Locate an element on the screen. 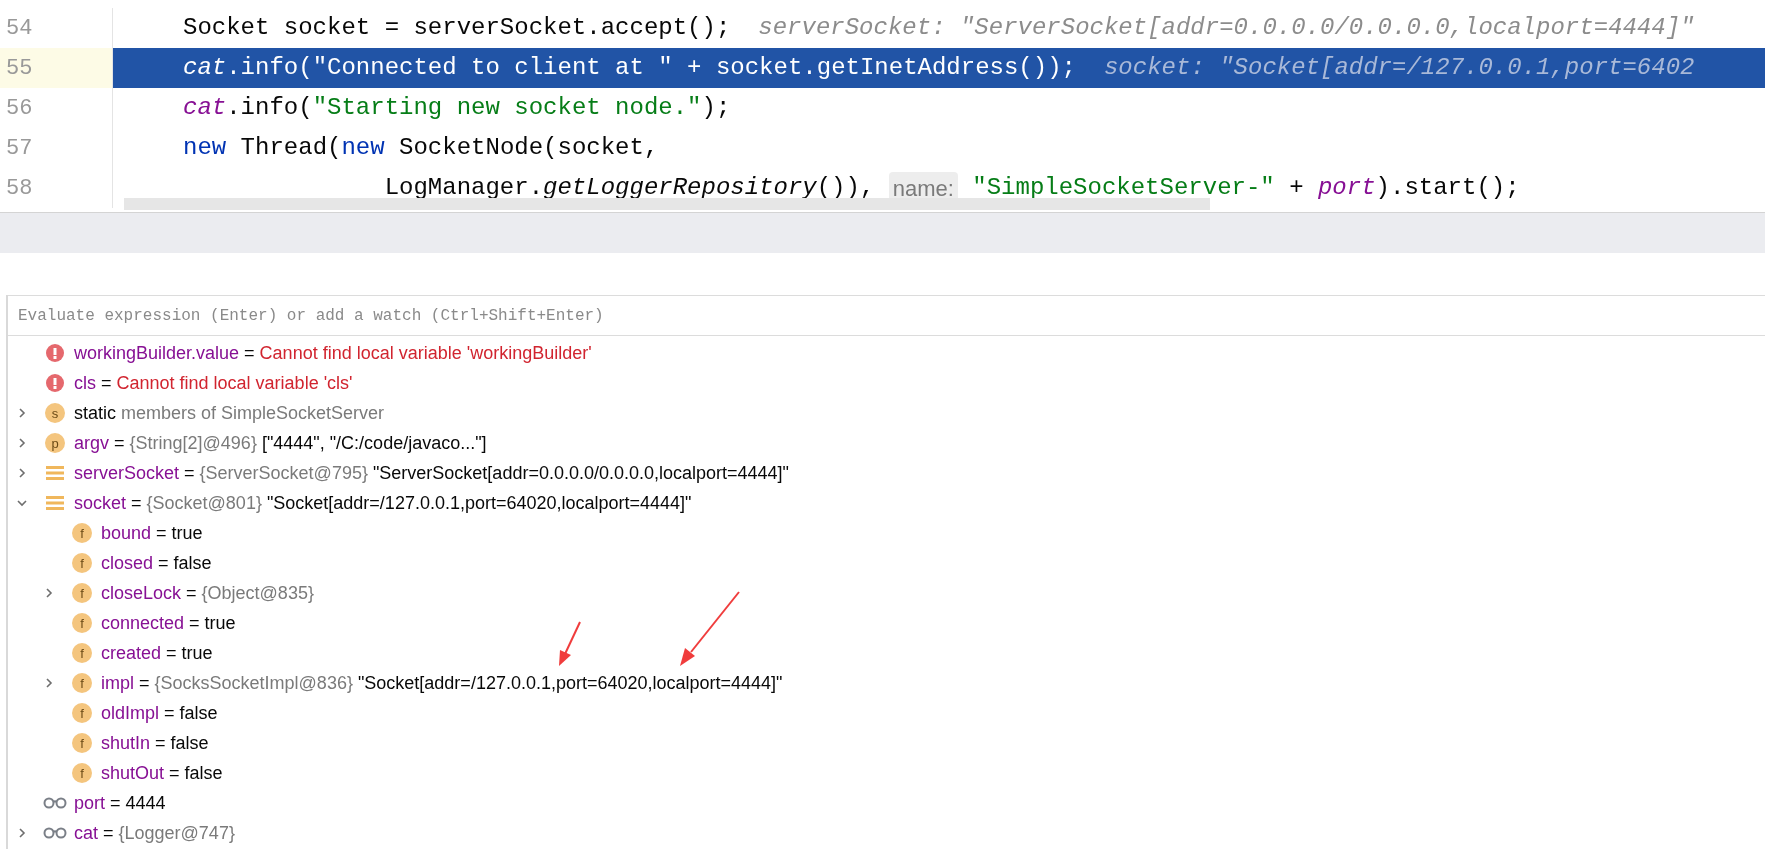 Image resolution: width=1765 pixels, height=849 pixels. variable-entry: cls = Cannot find local variable 'cls' is located at coordinates (212, 383).